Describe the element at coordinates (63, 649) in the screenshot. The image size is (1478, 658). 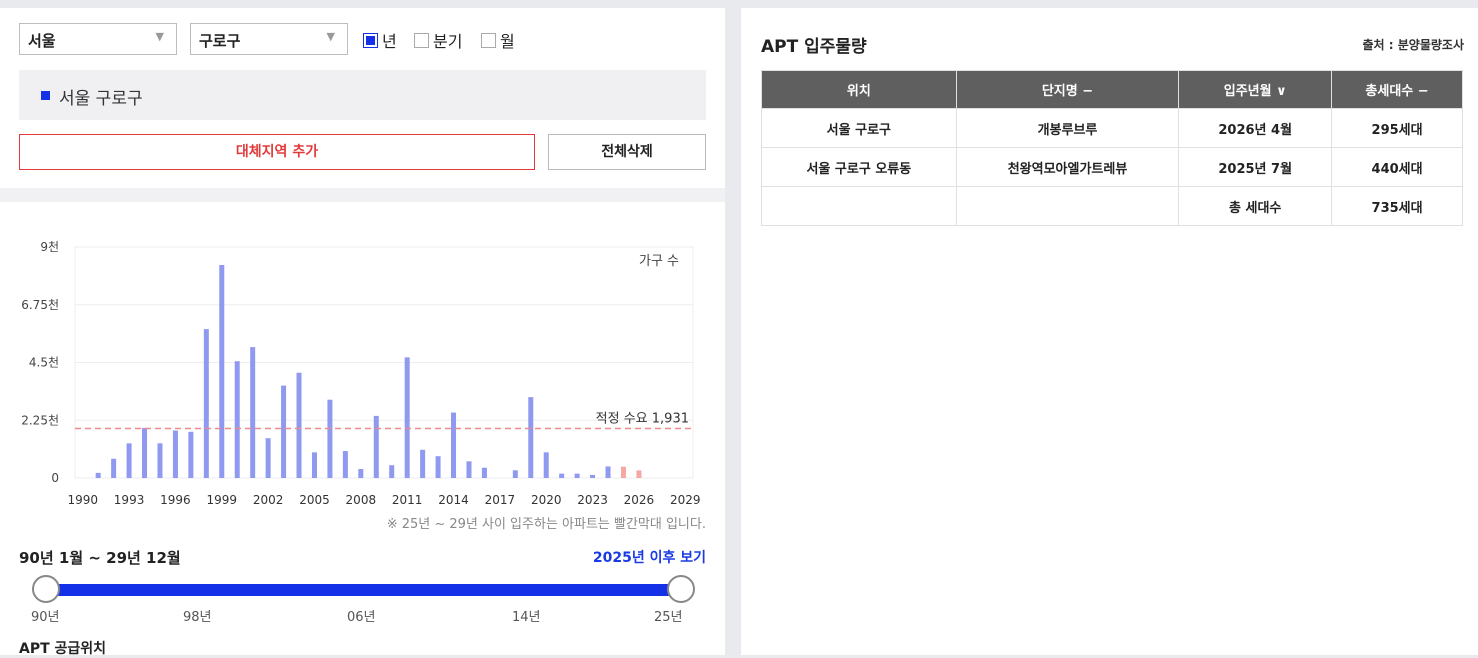
I see `supply-location-title: APT 공급위치` at that location.